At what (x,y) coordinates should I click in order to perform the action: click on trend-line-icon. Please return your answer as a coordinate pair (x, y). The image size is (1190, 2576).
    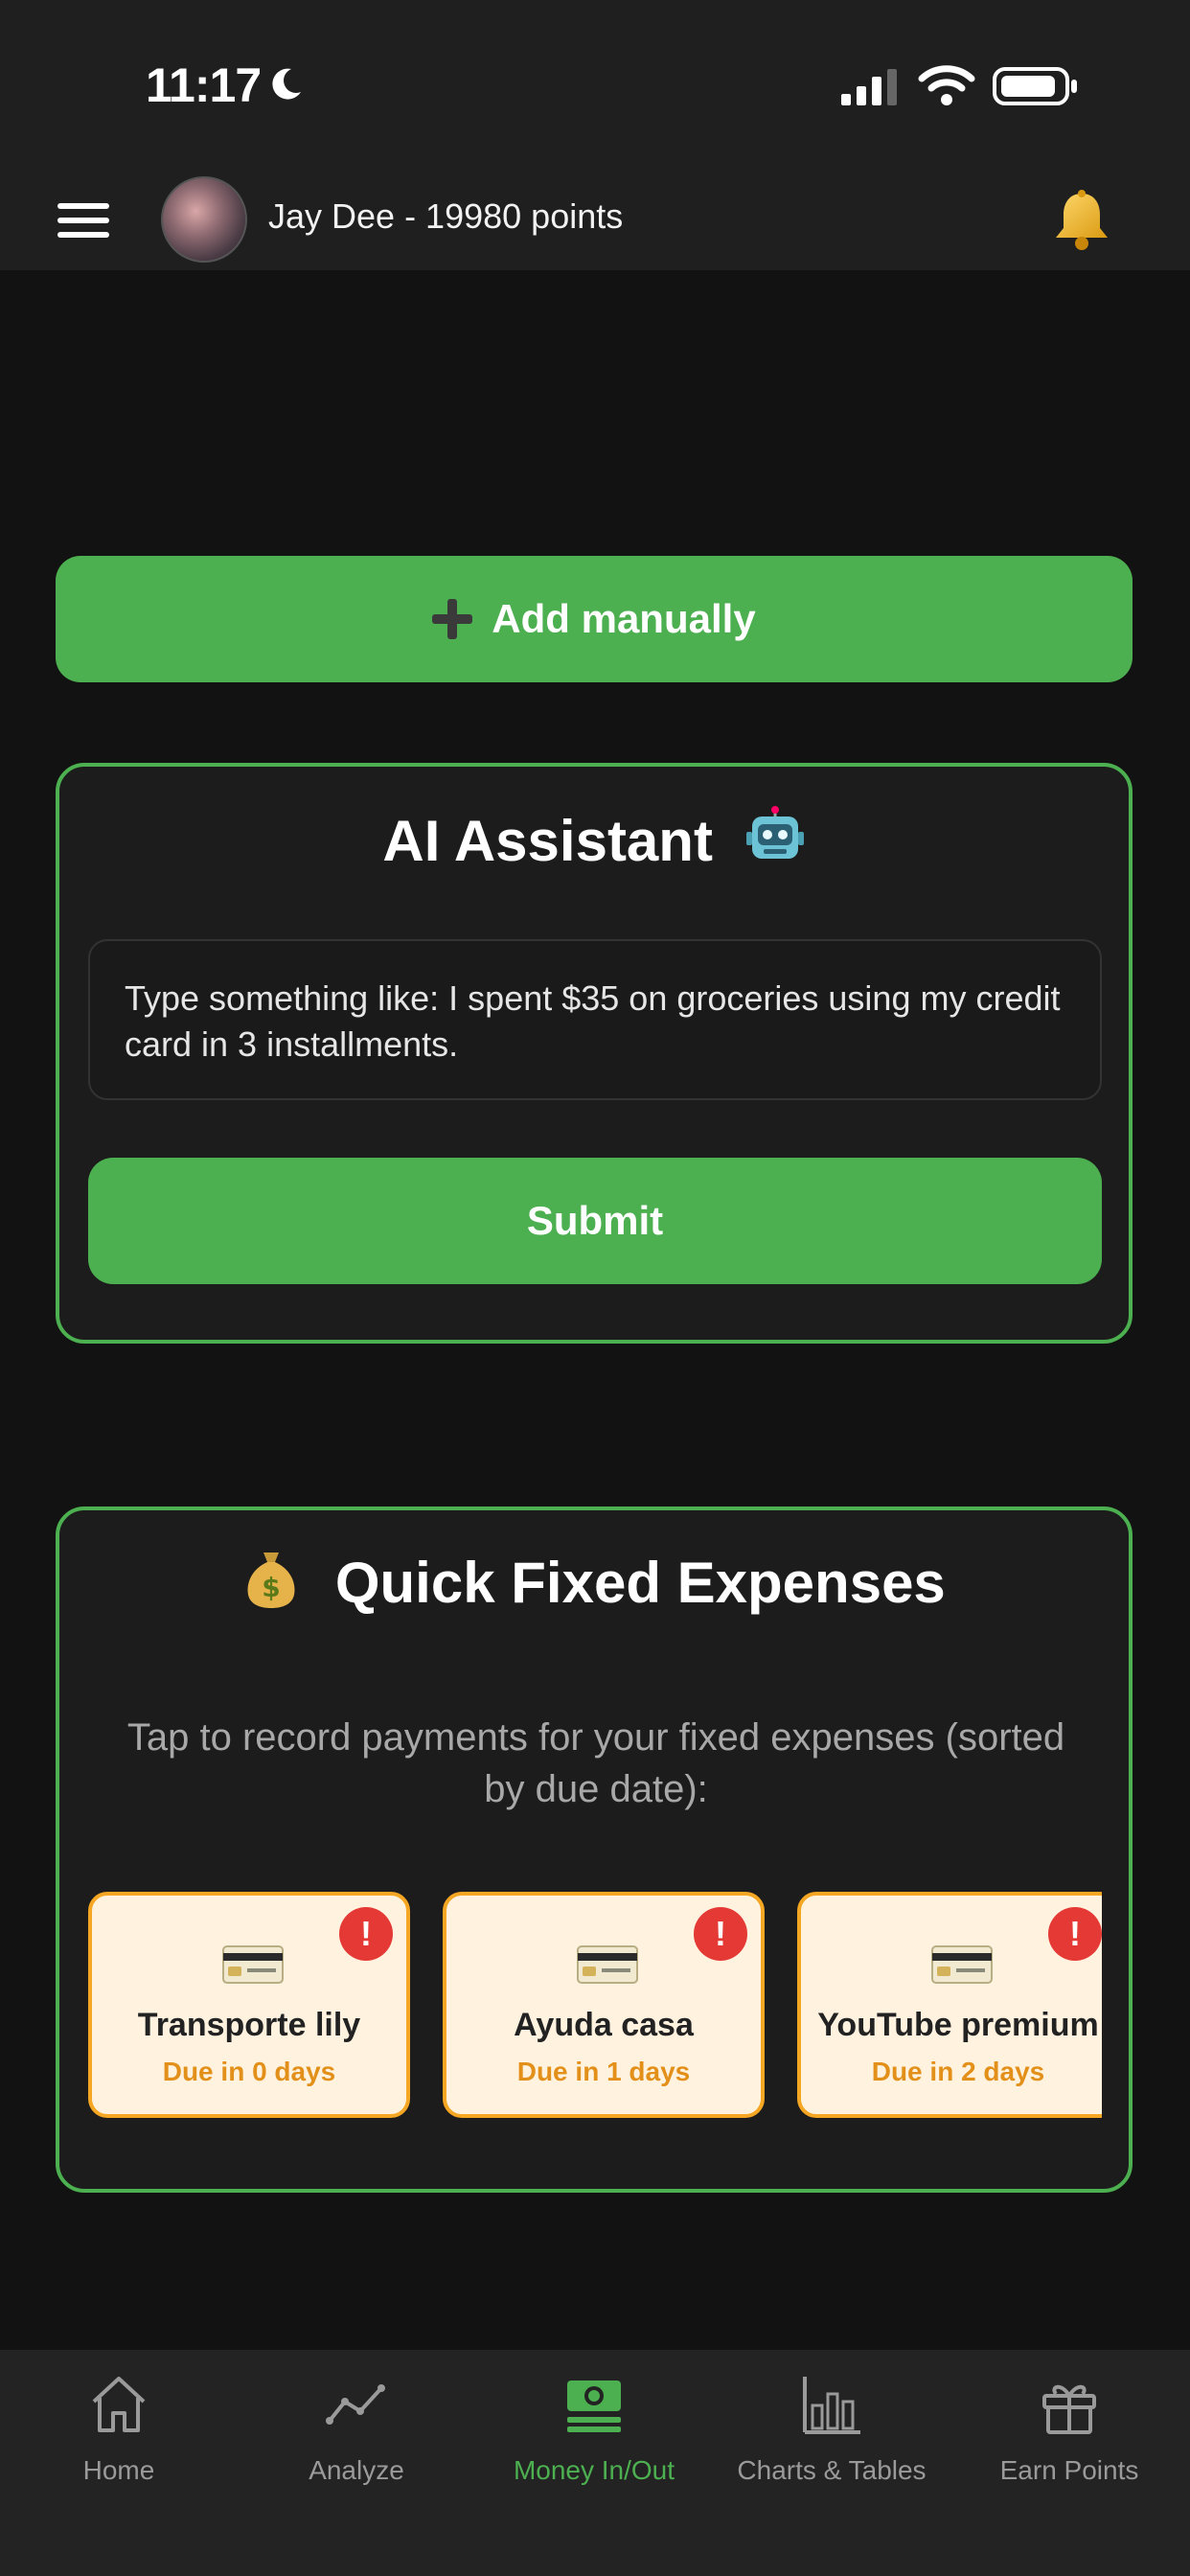
    Looking at the image, I should click on (356, 2404).